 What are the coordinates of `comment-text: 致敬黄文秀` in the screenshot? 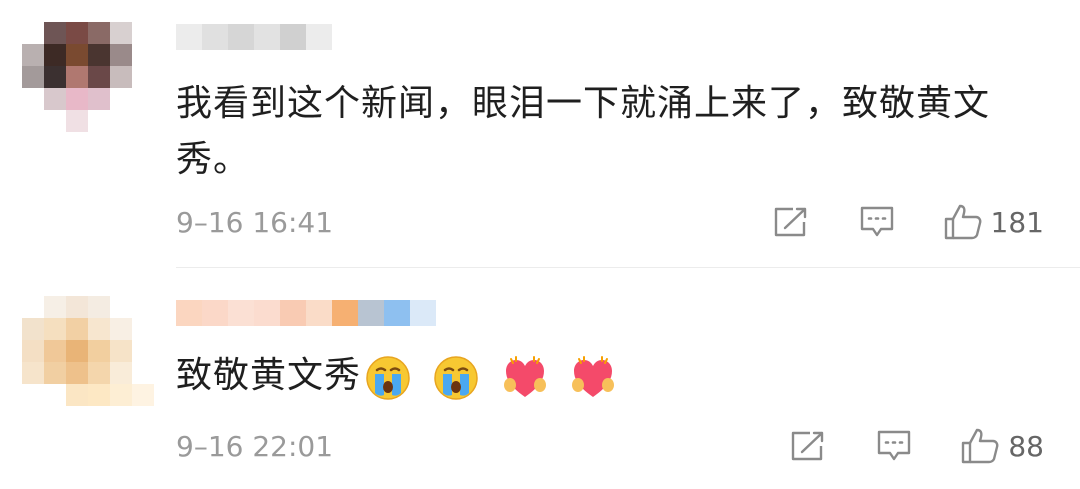 It's located at (616, 376).